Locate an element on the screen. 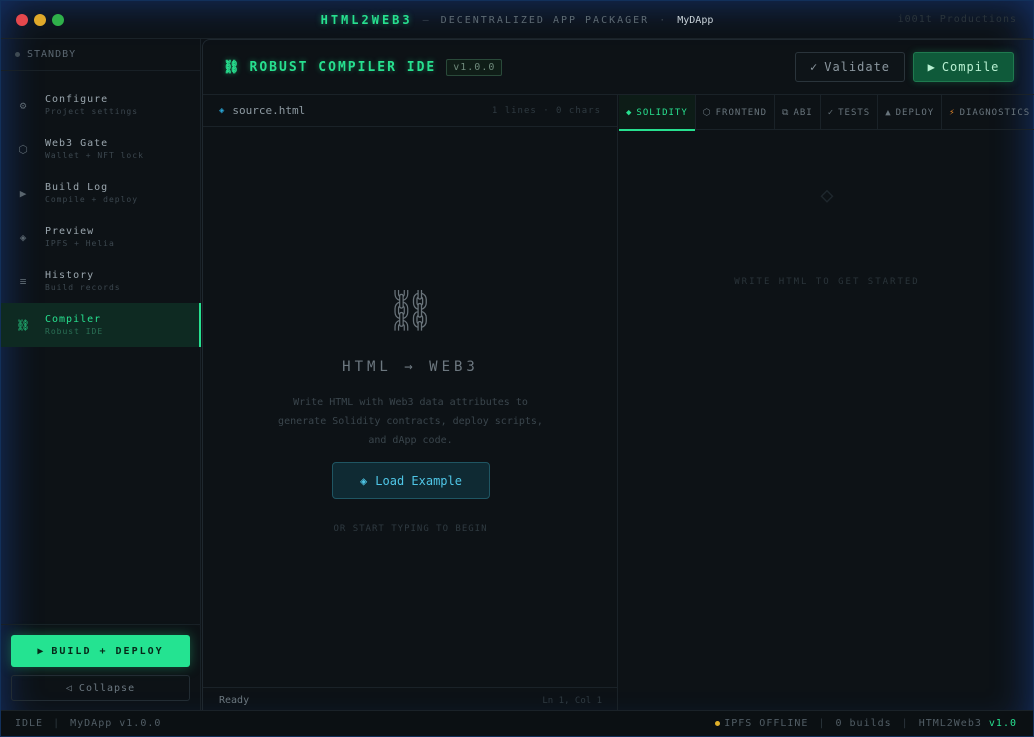 This screenshot has width=1034, height=737. tab-label: DIAGNOSTICS is located at coordinates (995, 112).